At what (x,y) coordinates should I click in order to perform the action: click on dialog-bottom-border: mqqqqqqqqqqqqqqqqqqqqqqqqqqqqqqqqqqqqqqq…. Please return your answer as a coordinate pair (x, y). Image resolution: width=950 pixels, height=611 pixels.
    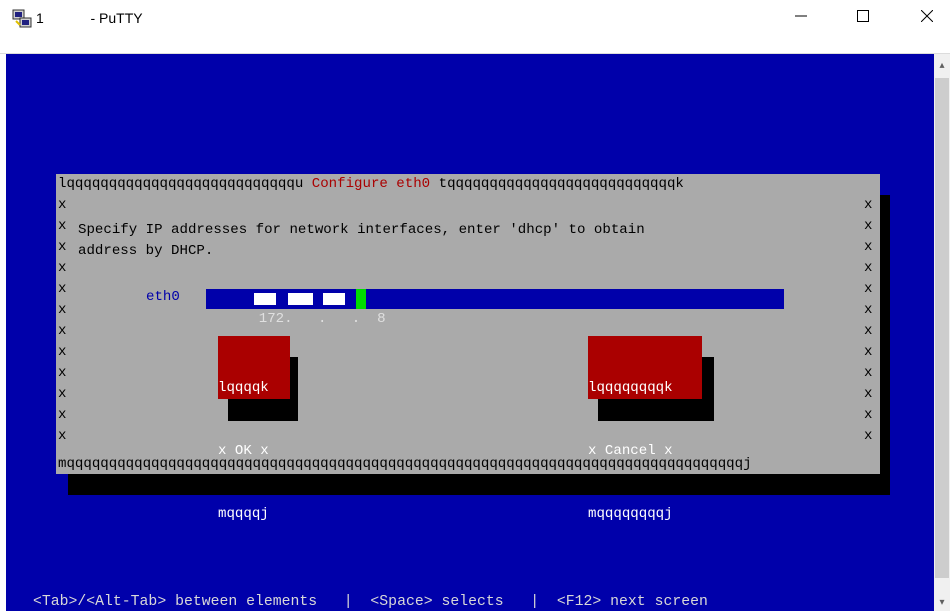
    Looking at the image, I should click on (405, 464).